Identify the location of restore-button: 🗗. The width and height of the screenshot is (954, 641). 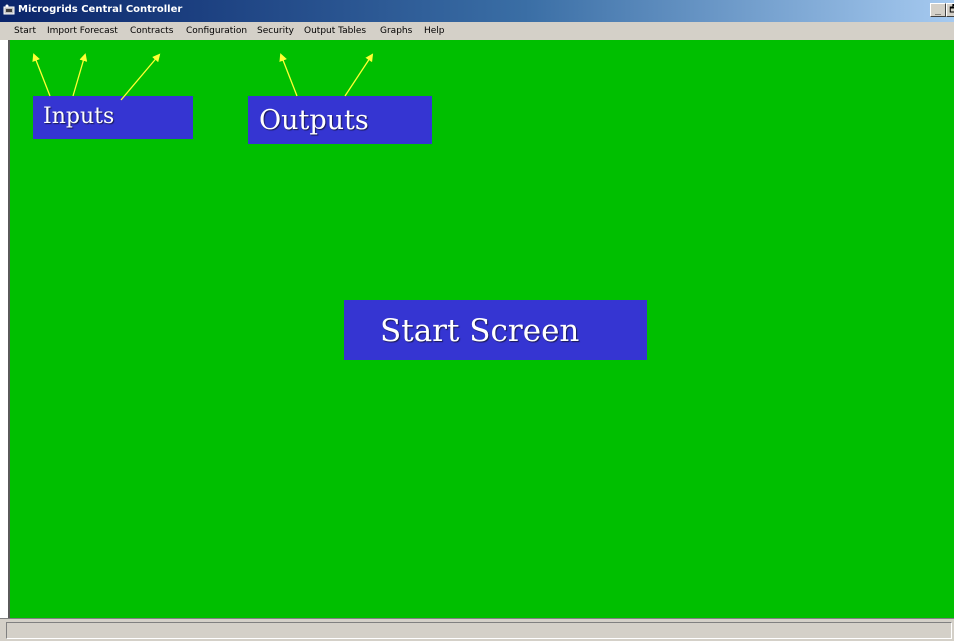
(950, 10).